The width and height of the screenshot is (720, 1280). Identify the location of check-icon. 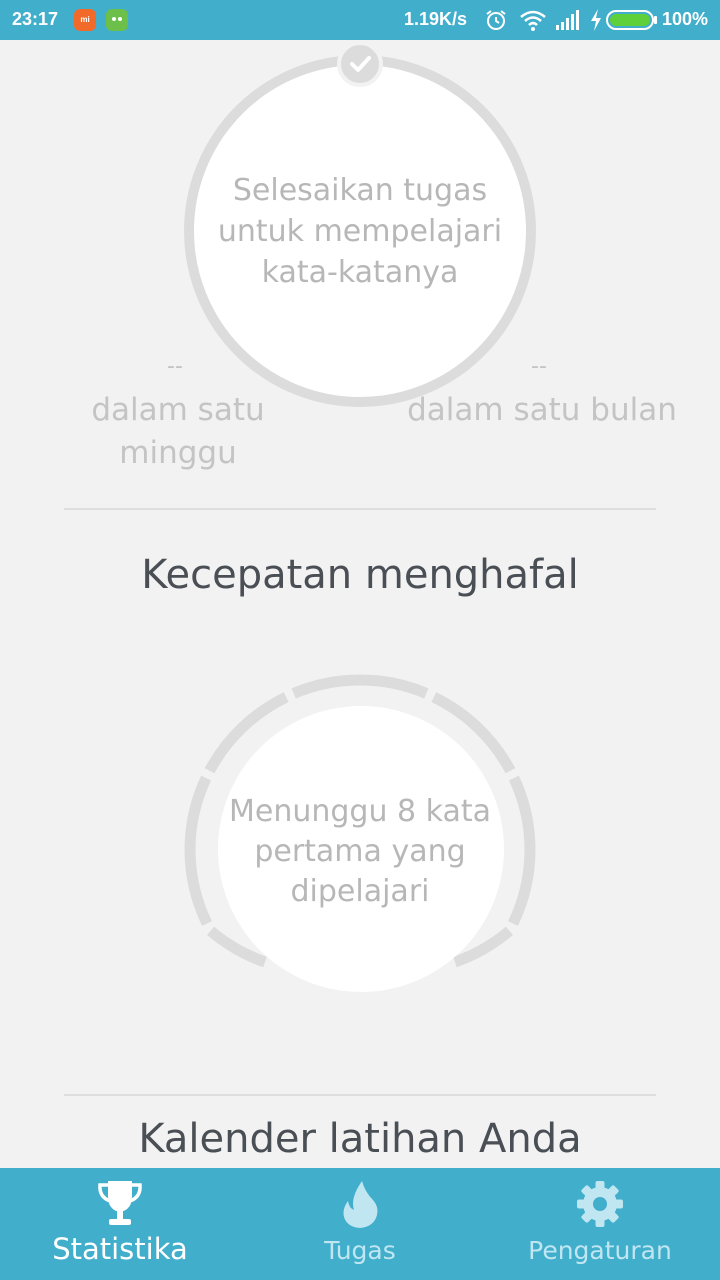
(360, 64).